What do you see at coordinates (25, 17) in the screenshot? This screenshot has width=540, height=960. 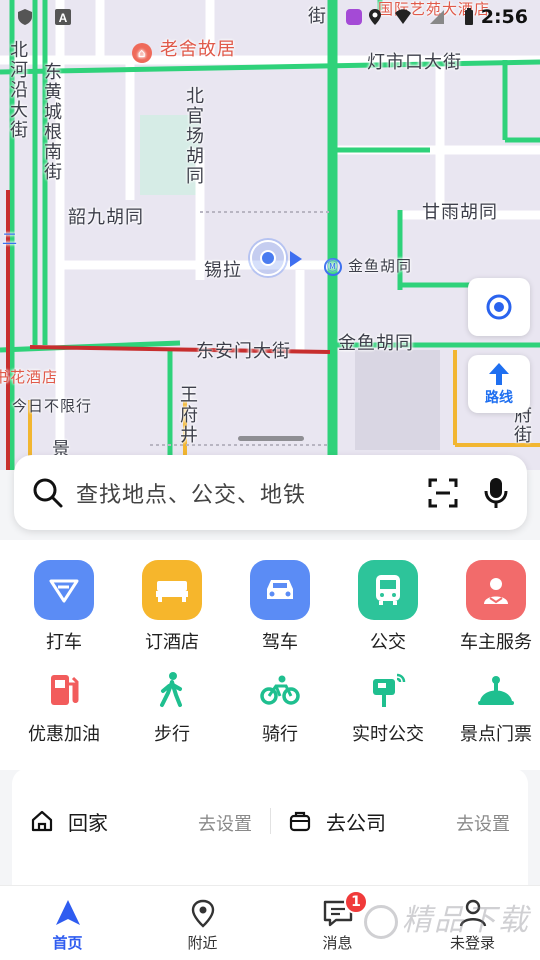 I see `shield-status-icon` at bounding box center [25, 17].